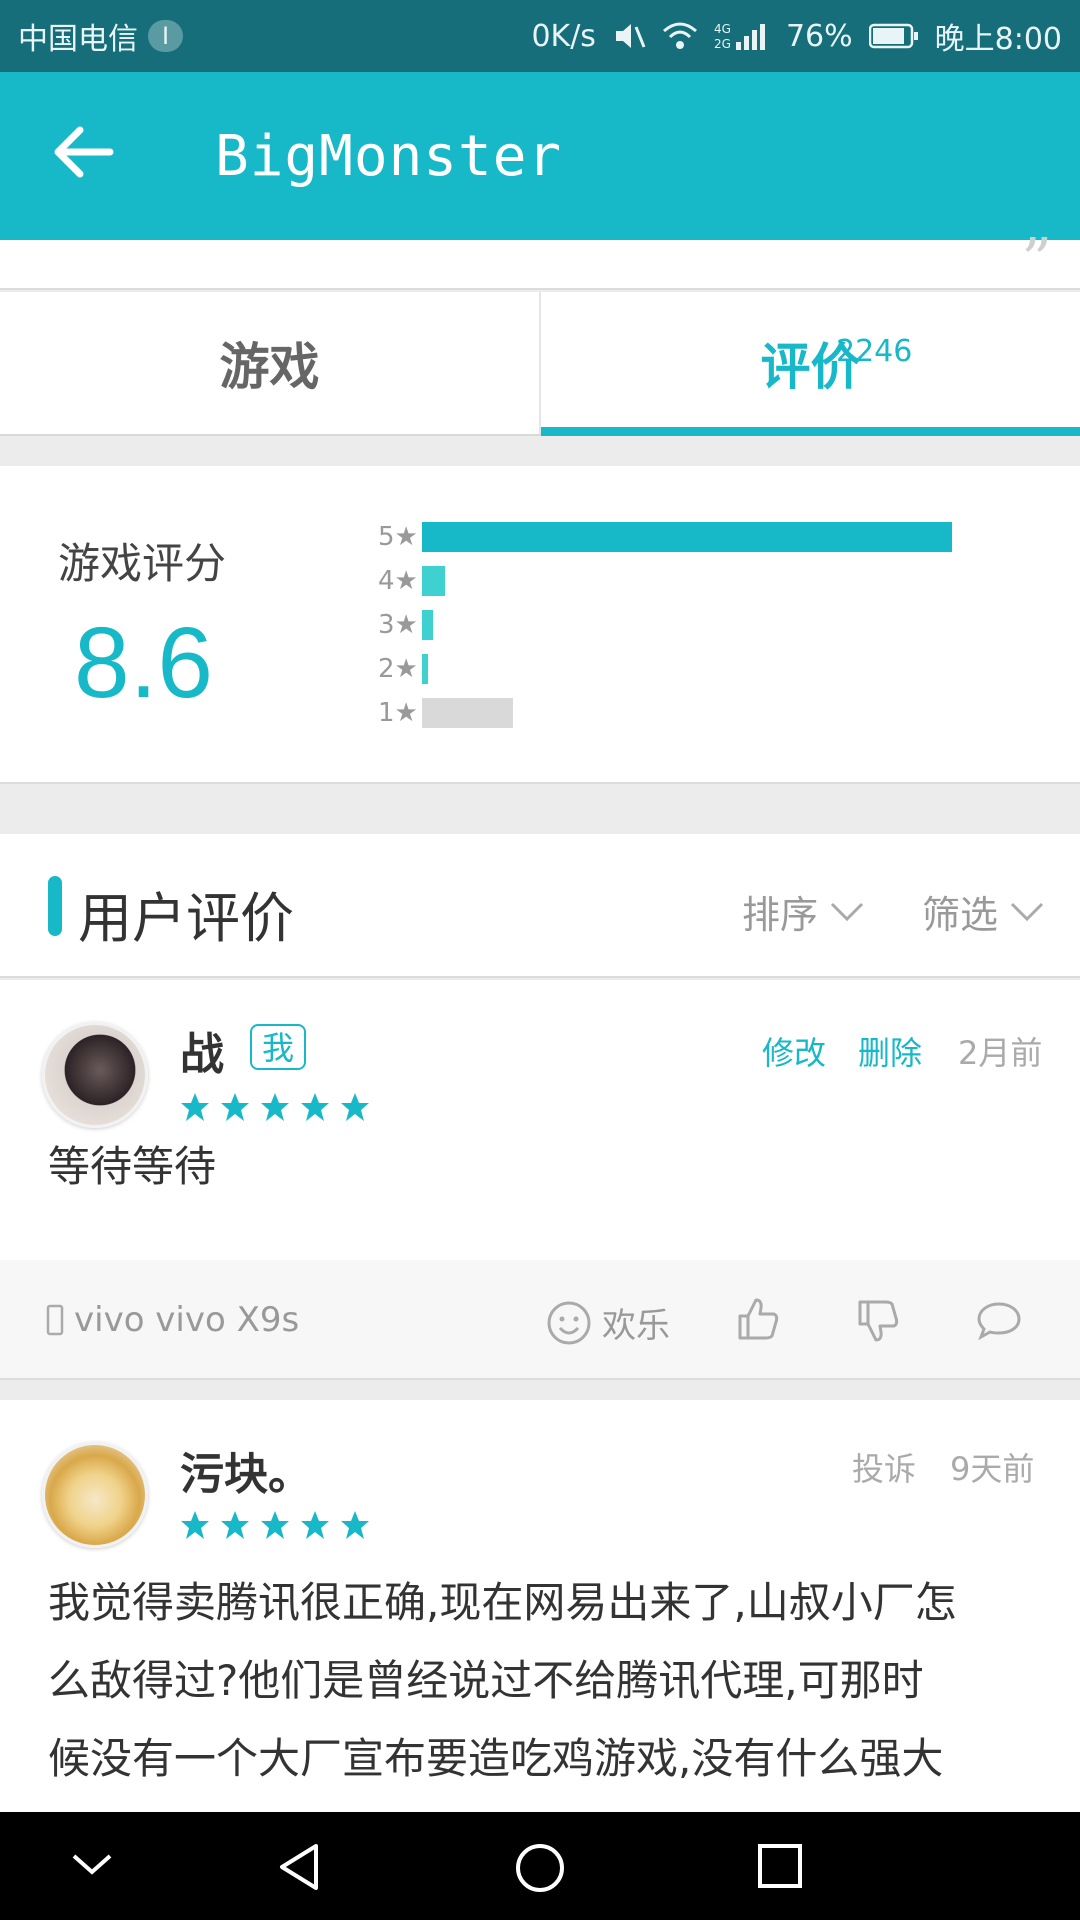 The image size is (1080, 1920). I want to click on app-bar: BigMonster, so click(540, 156).